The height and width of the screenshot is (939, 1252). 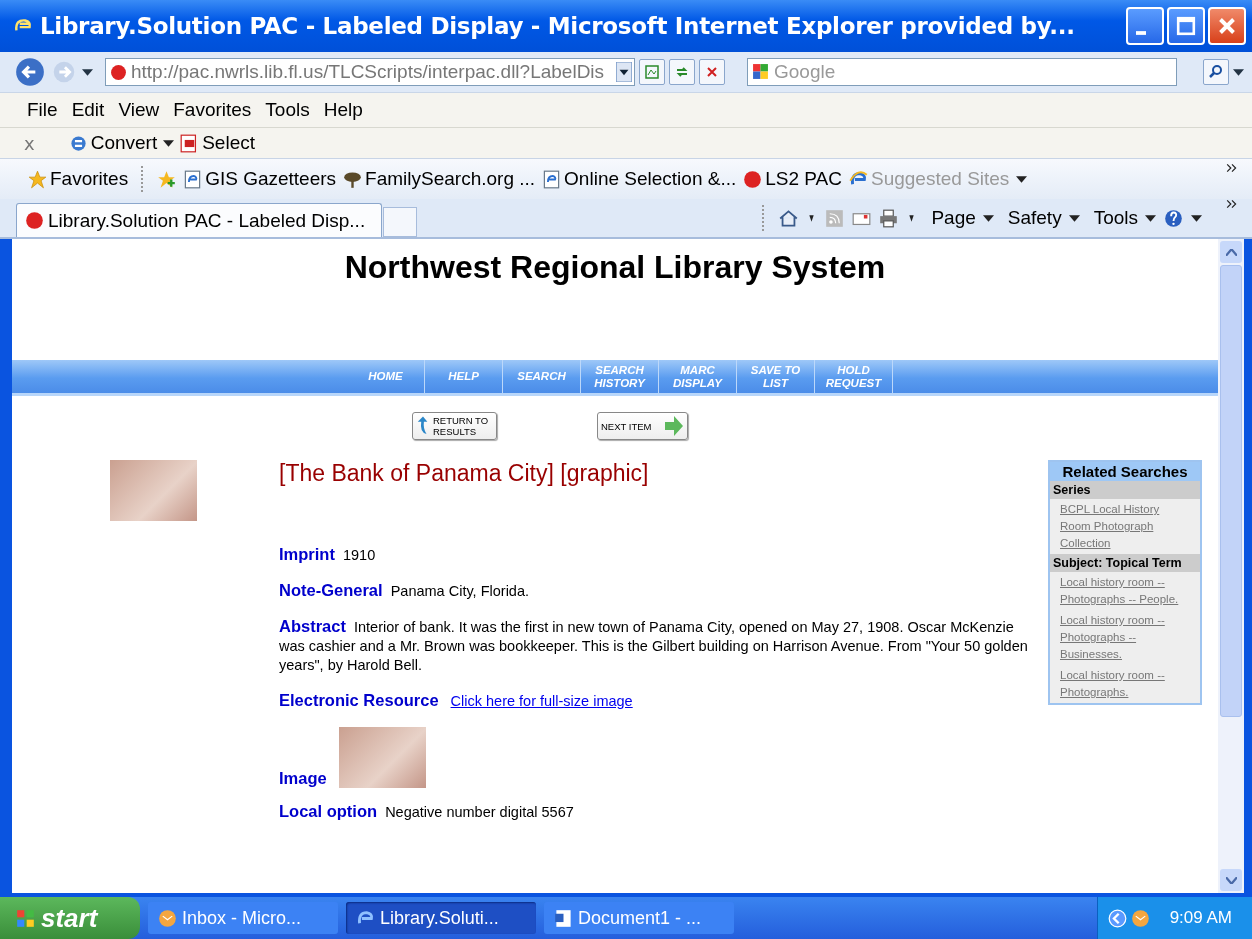 What do you see at coordinates (454, 426) in the screenshot?
I see `return-to-results-button: RETURN TO RESULTS` at bounding box center [454, 426].